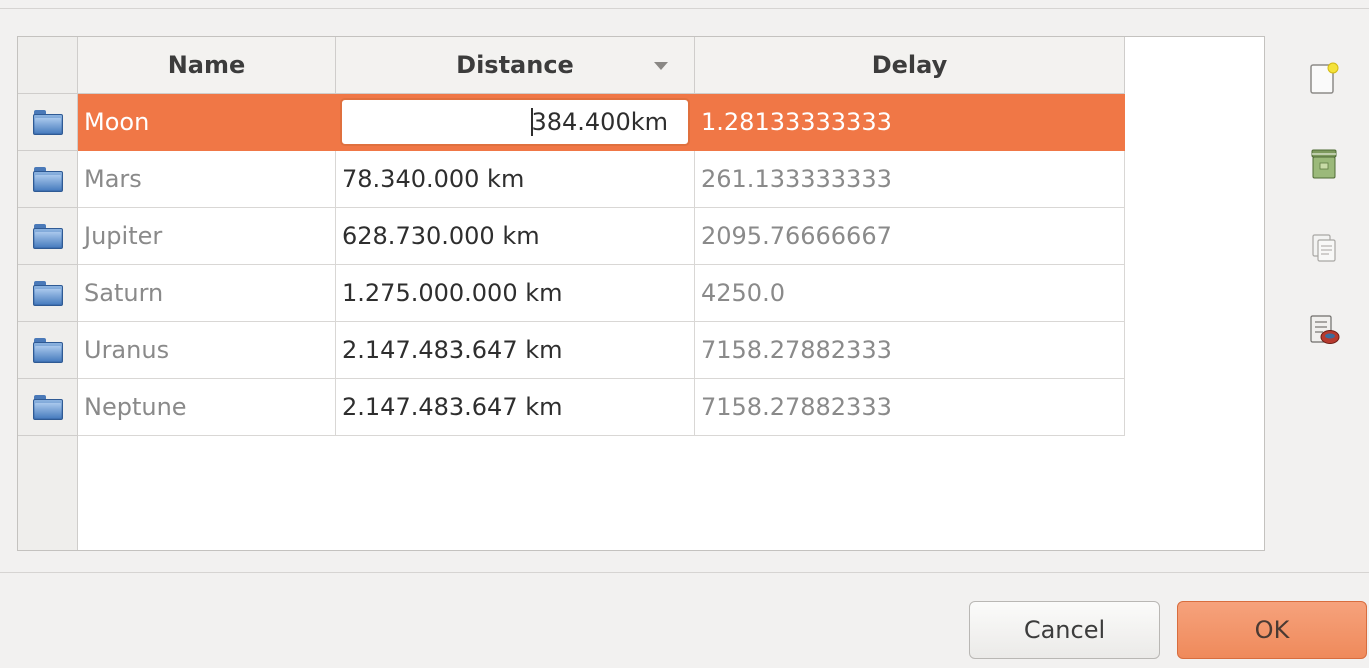  I want to click on column-header-name-label: Name, so click(206, 65).